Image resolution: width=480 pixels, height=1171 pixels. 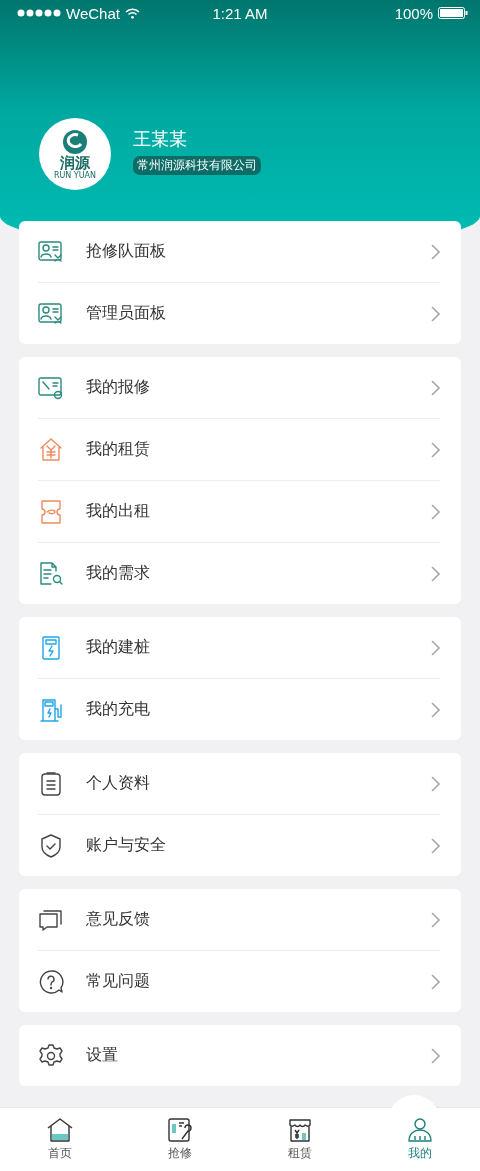 What do you see at coordinates (240, 13) in the screenshot?
I see `status-time: 1:21 AM` at bounding box center [240, 13].